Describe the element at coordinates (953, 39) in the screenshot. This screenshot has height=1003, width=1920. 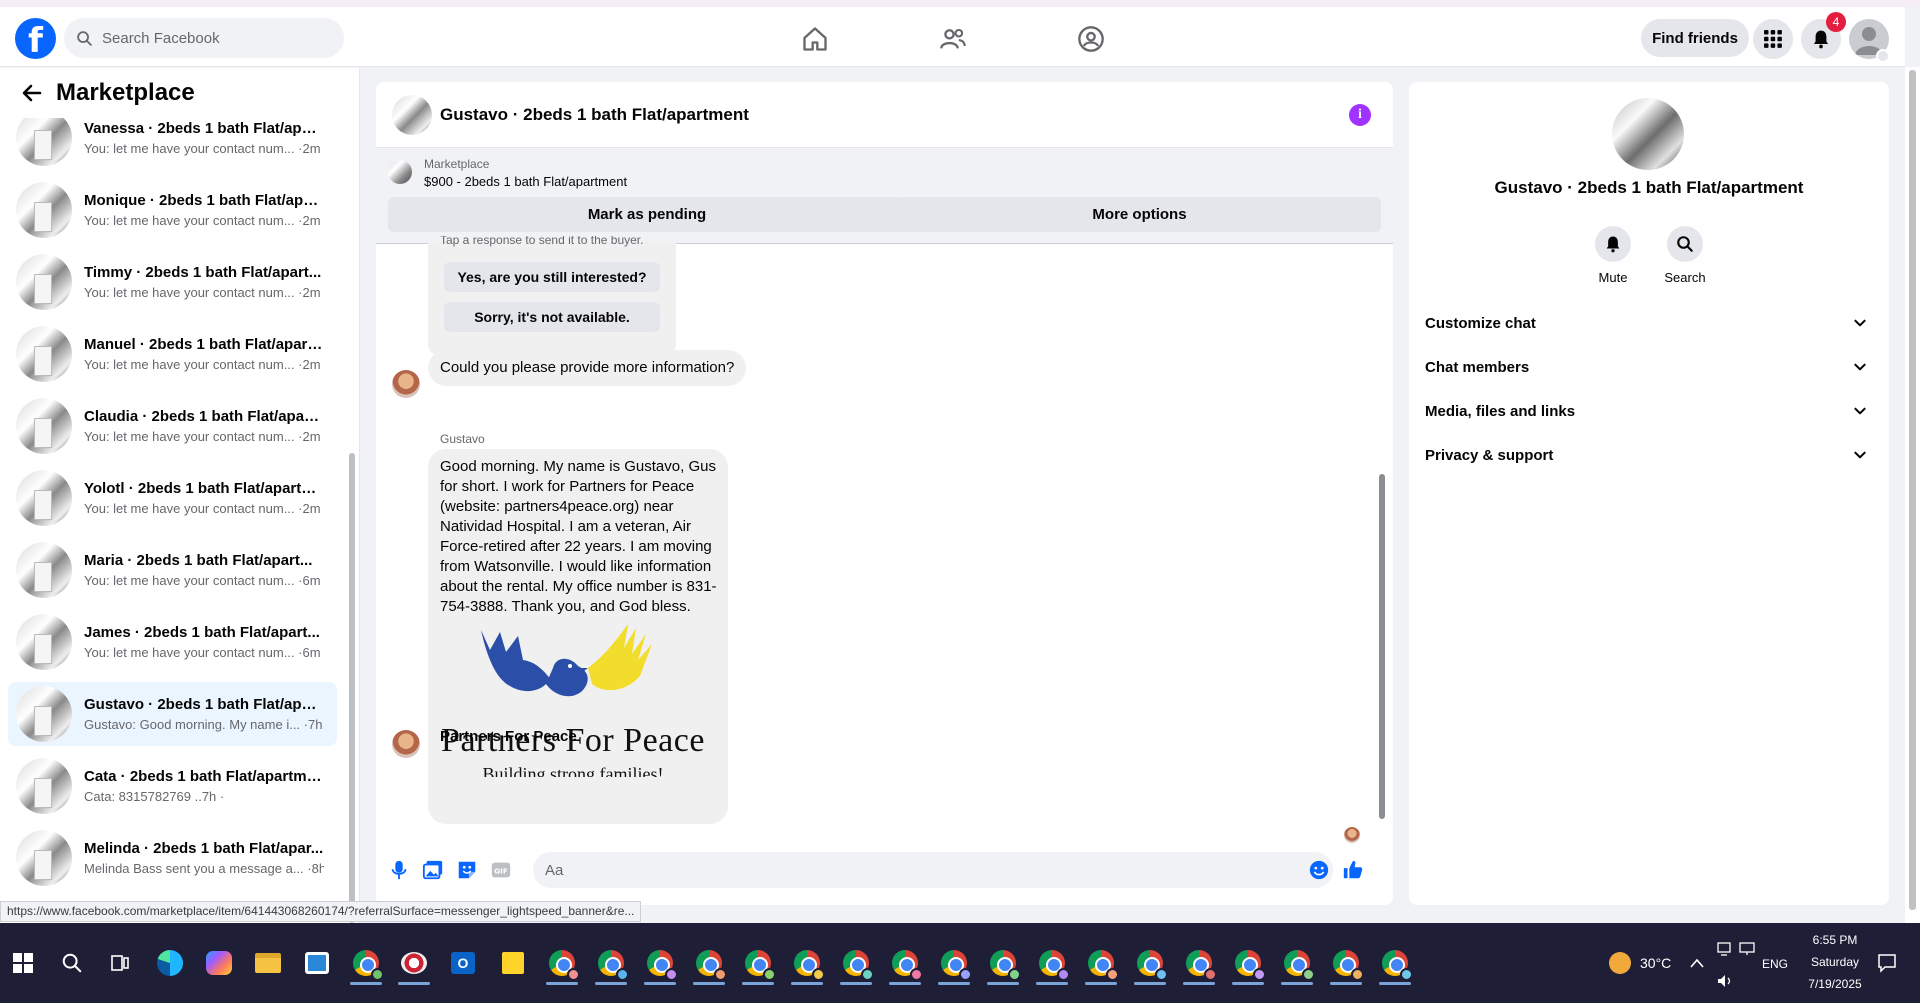
I see `friends-icon` at that location.